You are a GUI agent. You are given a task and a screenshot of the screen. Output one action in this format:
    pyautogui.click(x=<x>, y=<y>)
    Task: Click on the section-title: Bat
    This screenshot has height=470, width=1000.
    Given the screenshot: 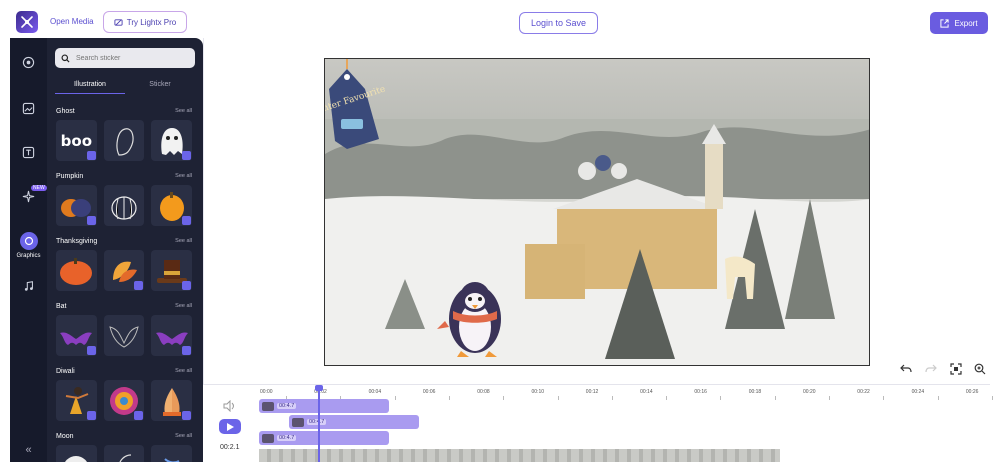 What is the action you would take?
    pyautogui.click(x=61, y=306)
    